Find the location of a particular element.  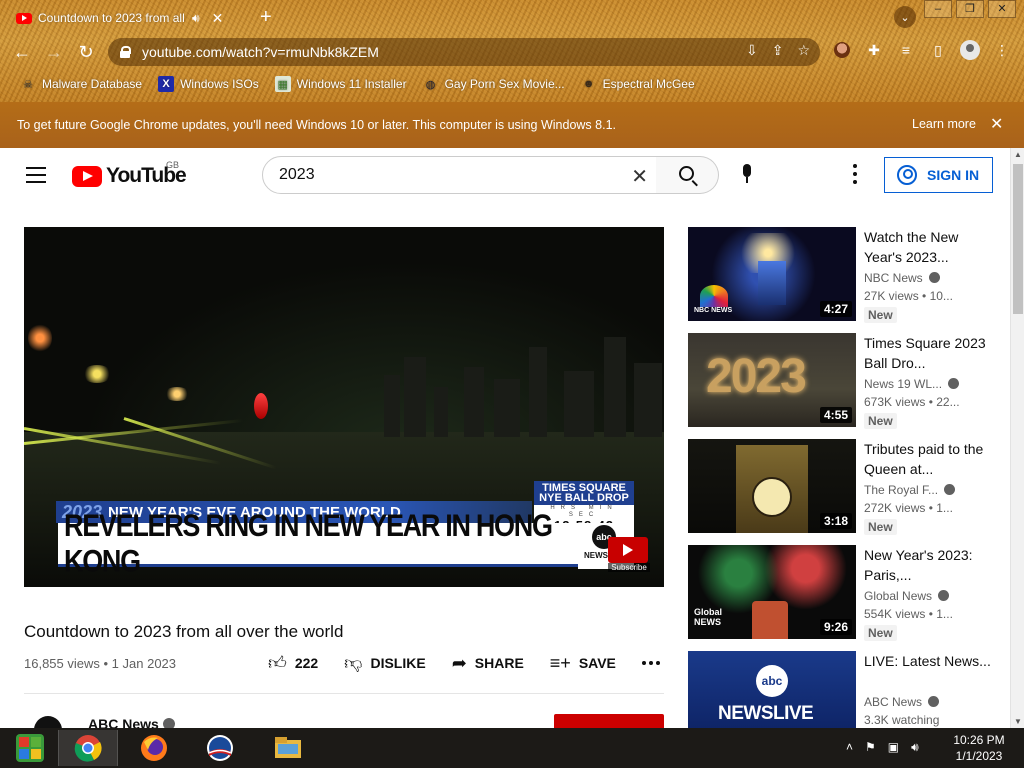

volume-icon: 🔊︎ is located at coordinates (915, 747).